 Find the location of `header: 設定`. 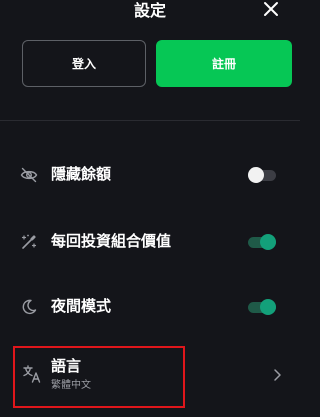

header: 設定 is located at coordinates (150, 13).